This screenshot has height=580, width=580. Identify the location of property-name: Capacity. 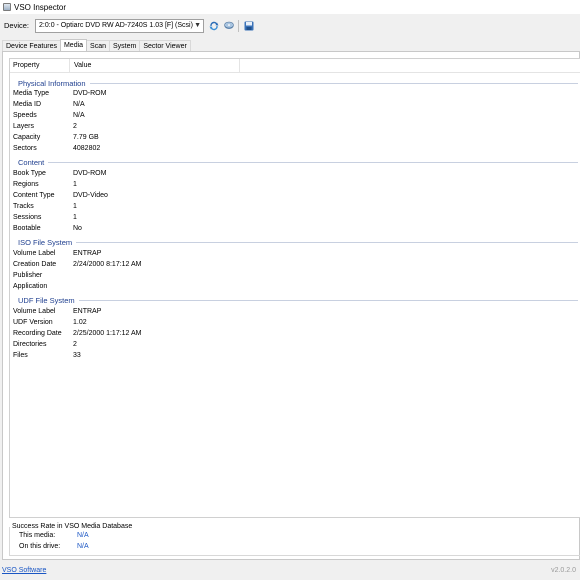
(27, 137).